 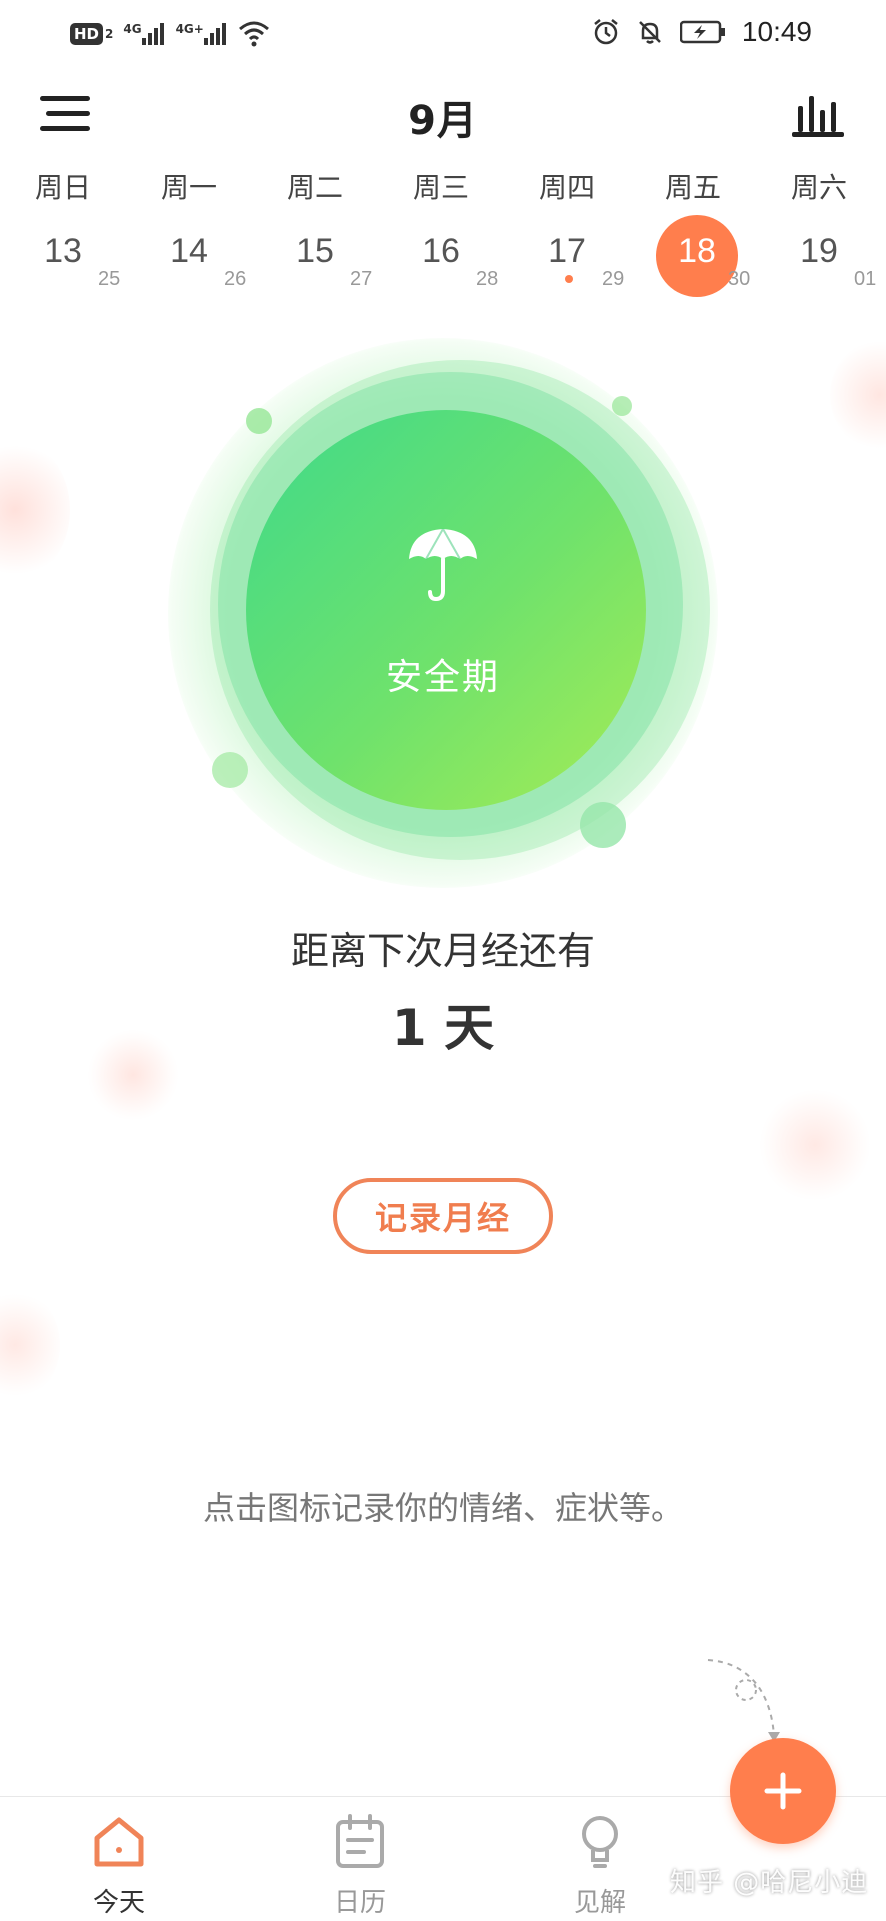 I want to click on stats-button, so click(x=818, y=115).